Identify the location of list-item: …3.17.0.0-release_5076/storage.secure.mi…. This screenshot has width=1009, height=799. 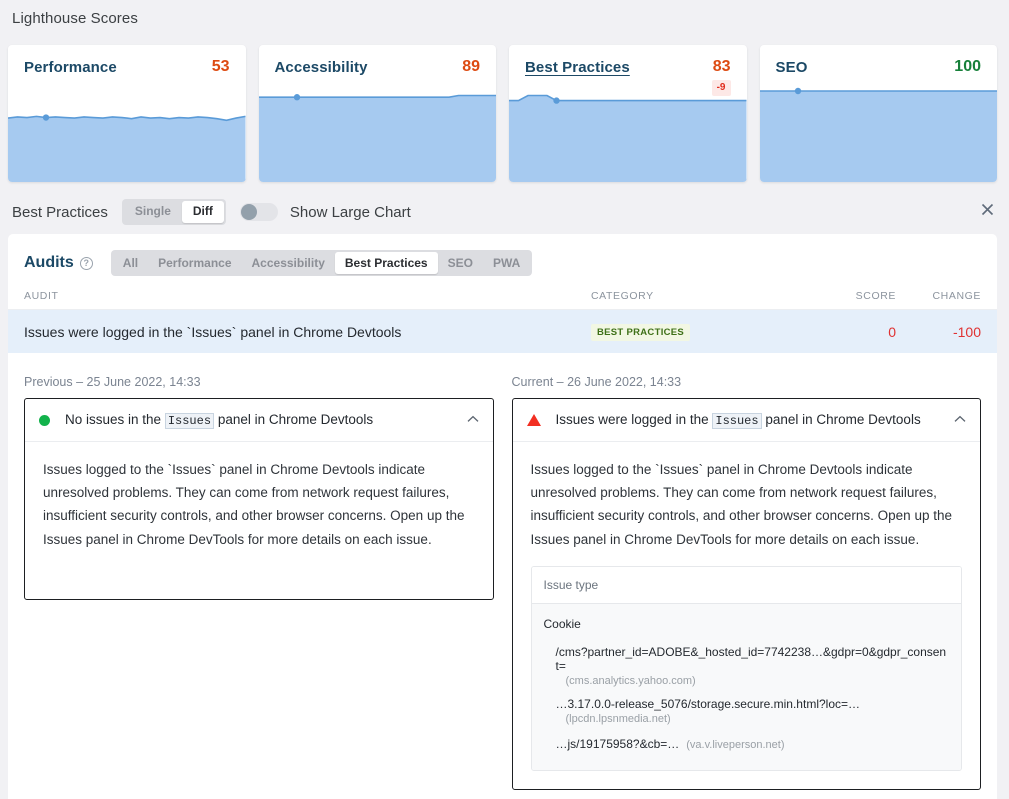
(747, 711).